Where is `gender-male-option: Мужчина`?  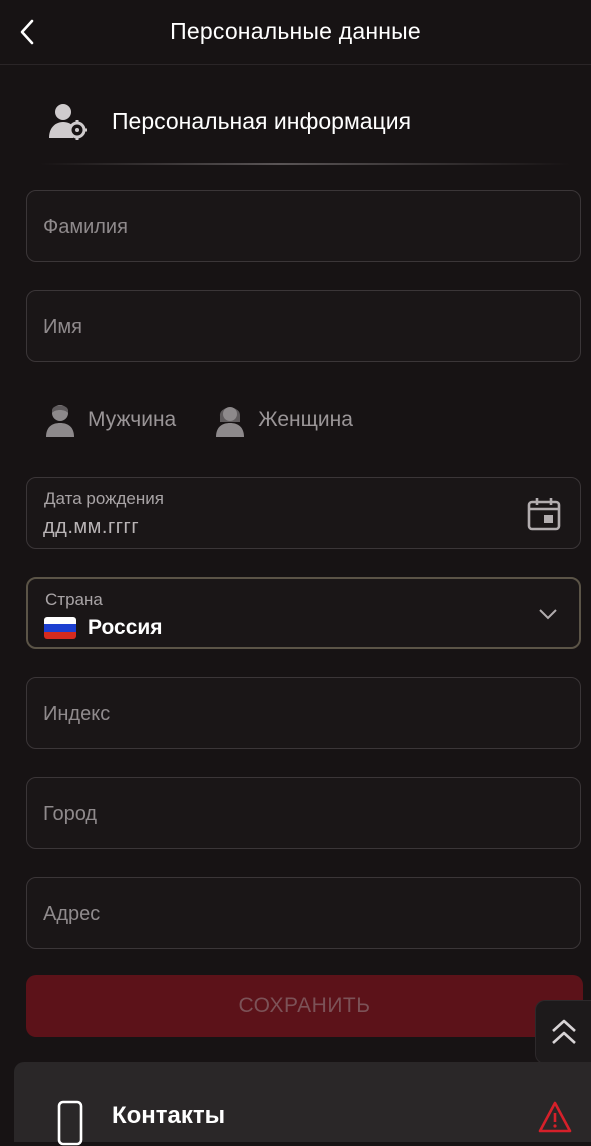 gender-male-option: Мужчина is located at coordinates (110, 420).